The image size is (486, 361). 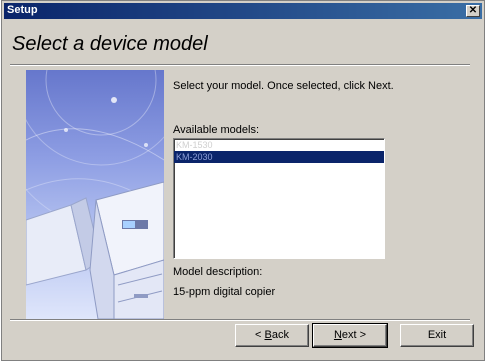 What do you see at coordinates (240, 65) in the screenshot?
I see `header-divider` at bounding box center [240, 65].